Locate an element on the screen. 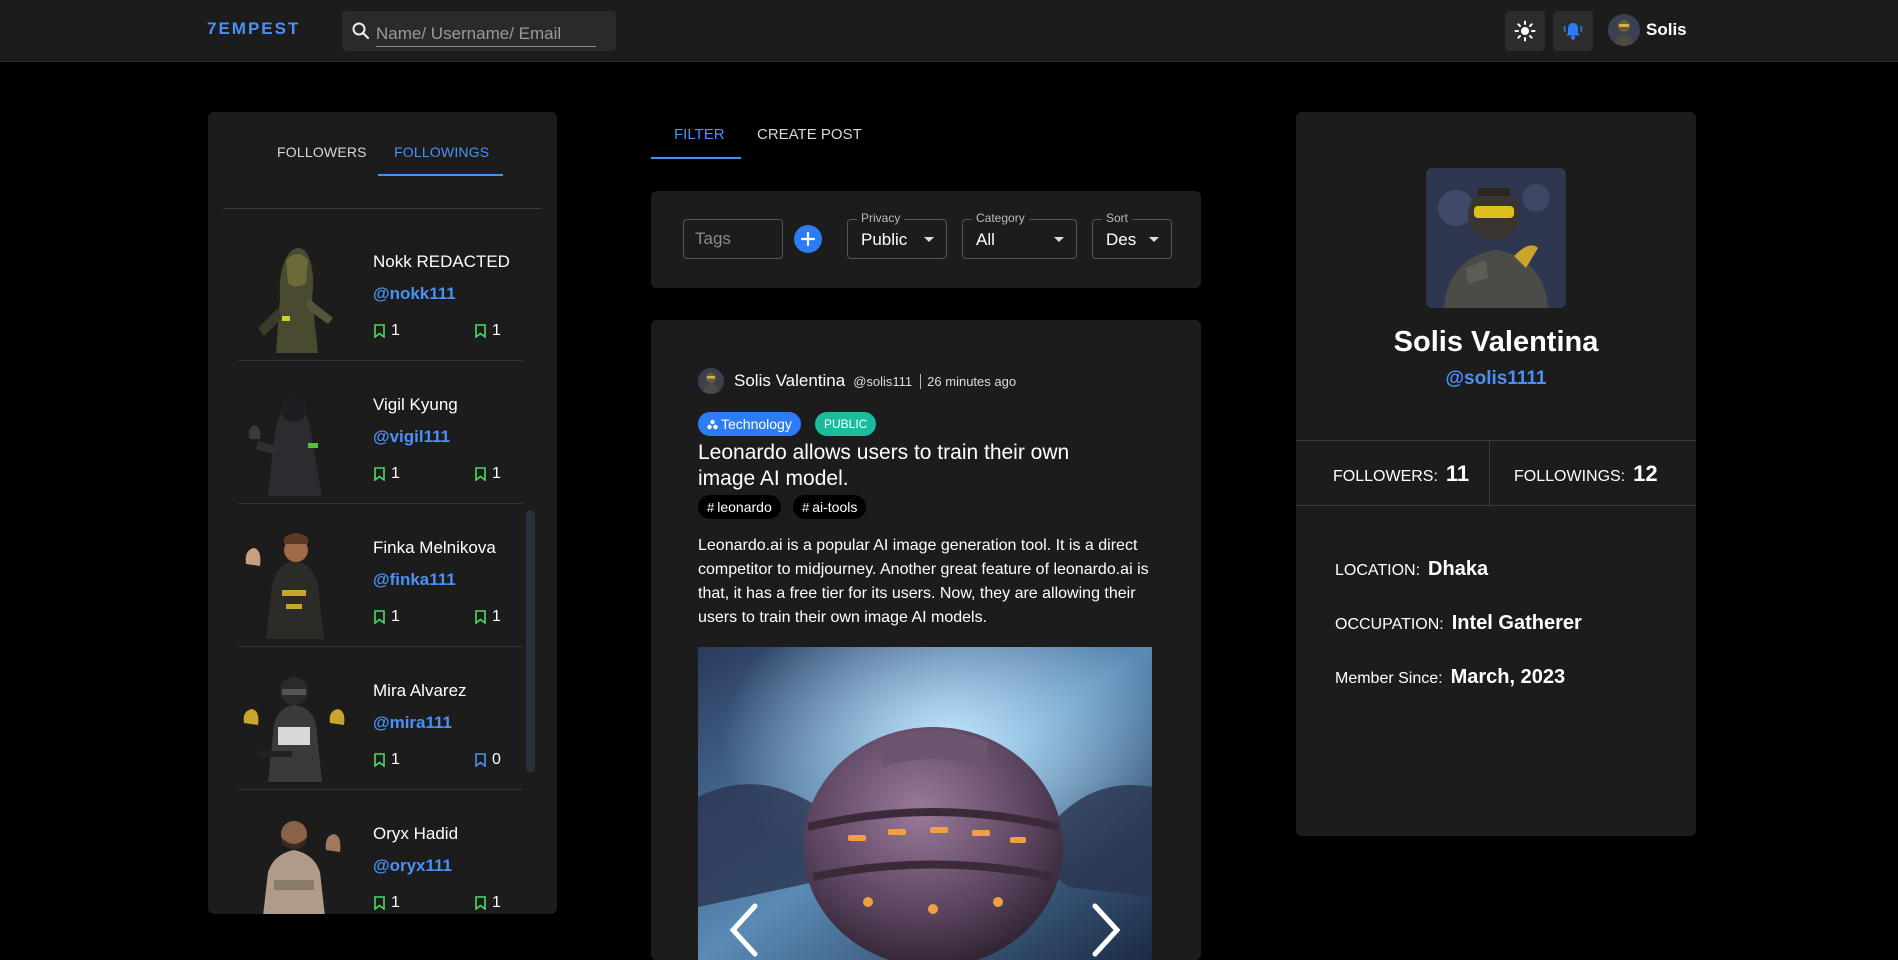 This screenshot has width=1898, height=960. followers-stat: FOLLOWERS: 11 is located at coordinates (1401, 474).